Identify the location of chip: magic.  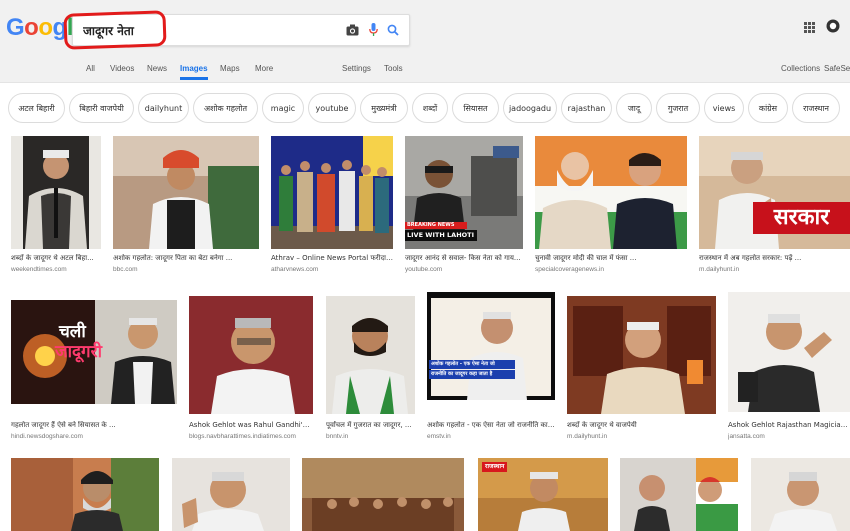
(283, 108).